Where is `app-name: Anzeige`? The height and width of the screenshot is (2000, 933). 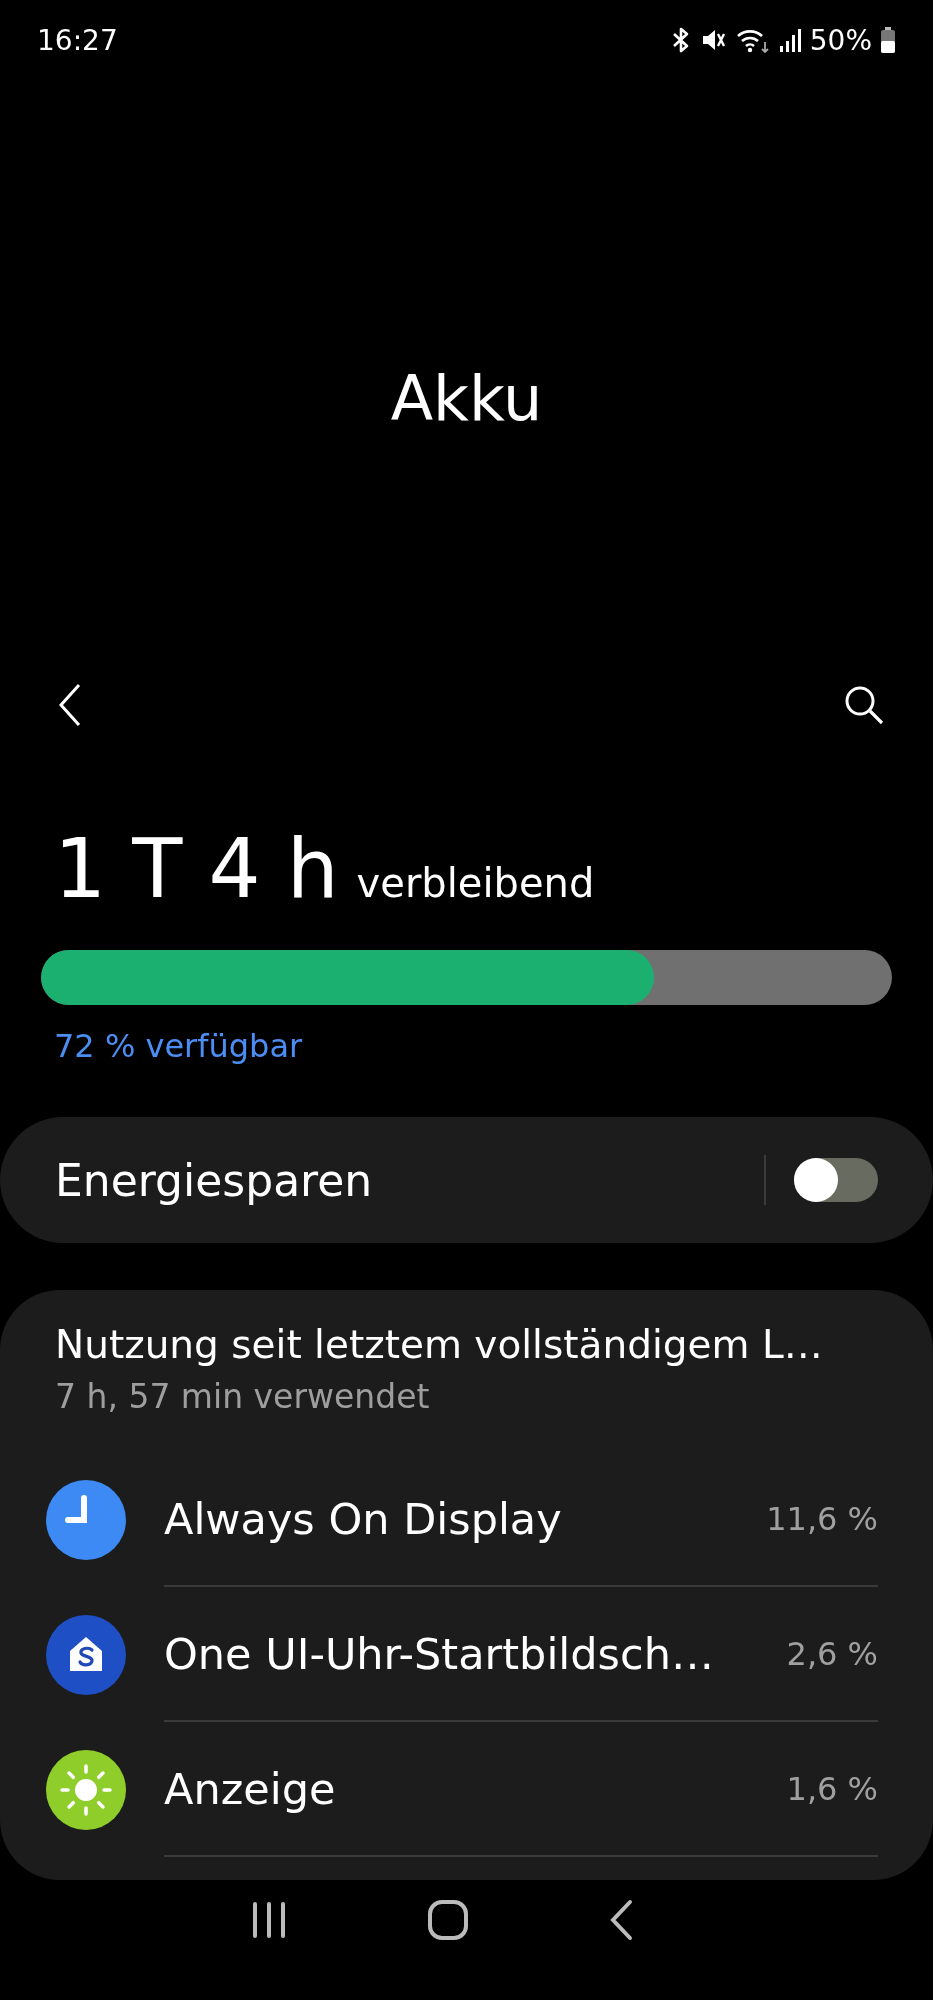
app-name: Anzeige is located at coordinates (250, 1788).